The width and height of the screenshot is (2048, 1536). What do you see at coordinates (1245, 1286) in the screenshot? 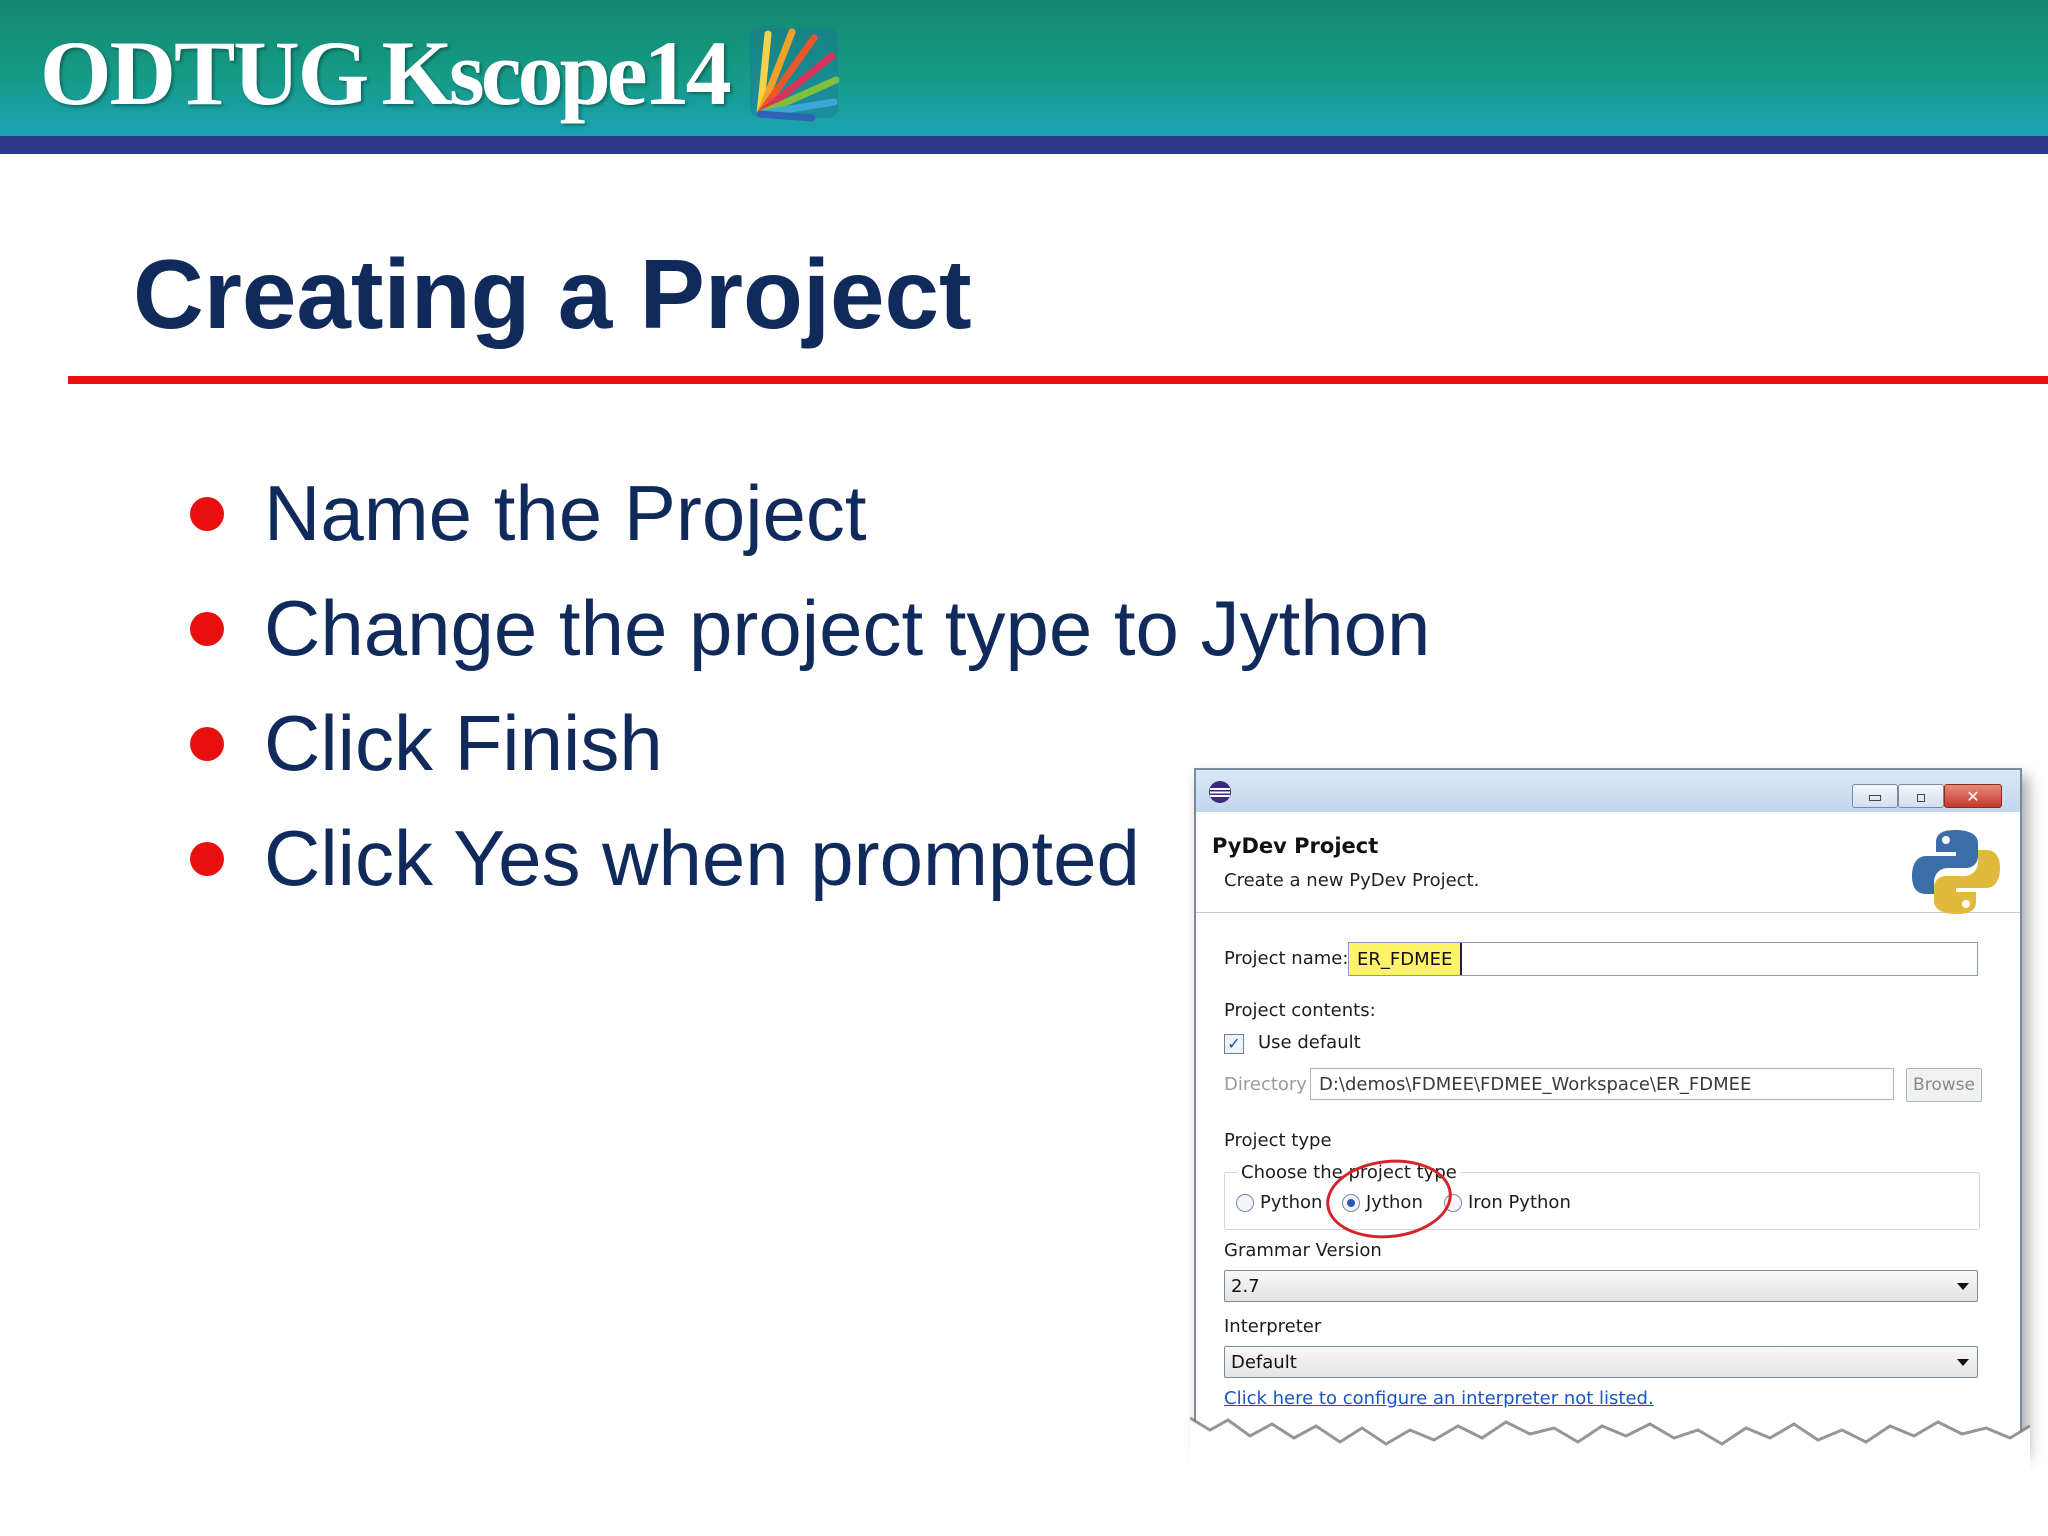
I see `grammar-version-value: 2.7` at bounding box center [1245, 1286].